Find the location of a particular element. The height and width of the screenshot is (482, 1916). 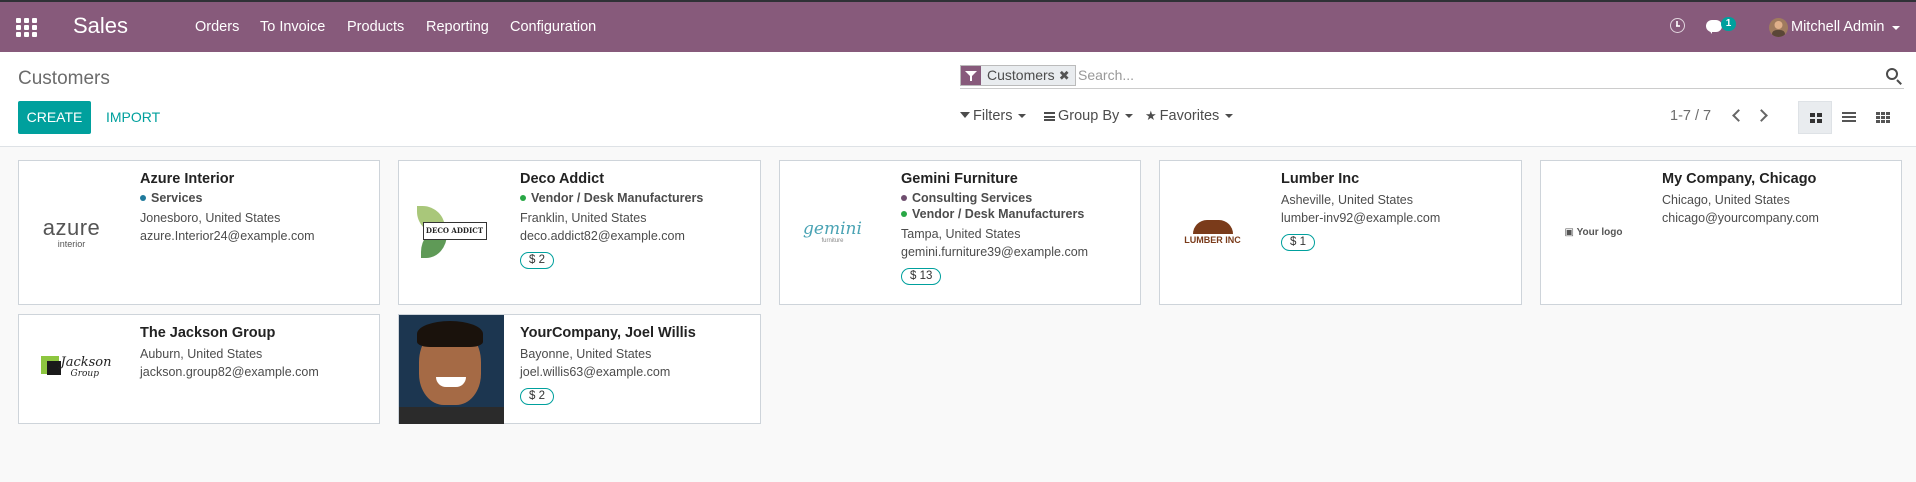

groupby-dropdown: Group By is located at coordinates (1089, 116).